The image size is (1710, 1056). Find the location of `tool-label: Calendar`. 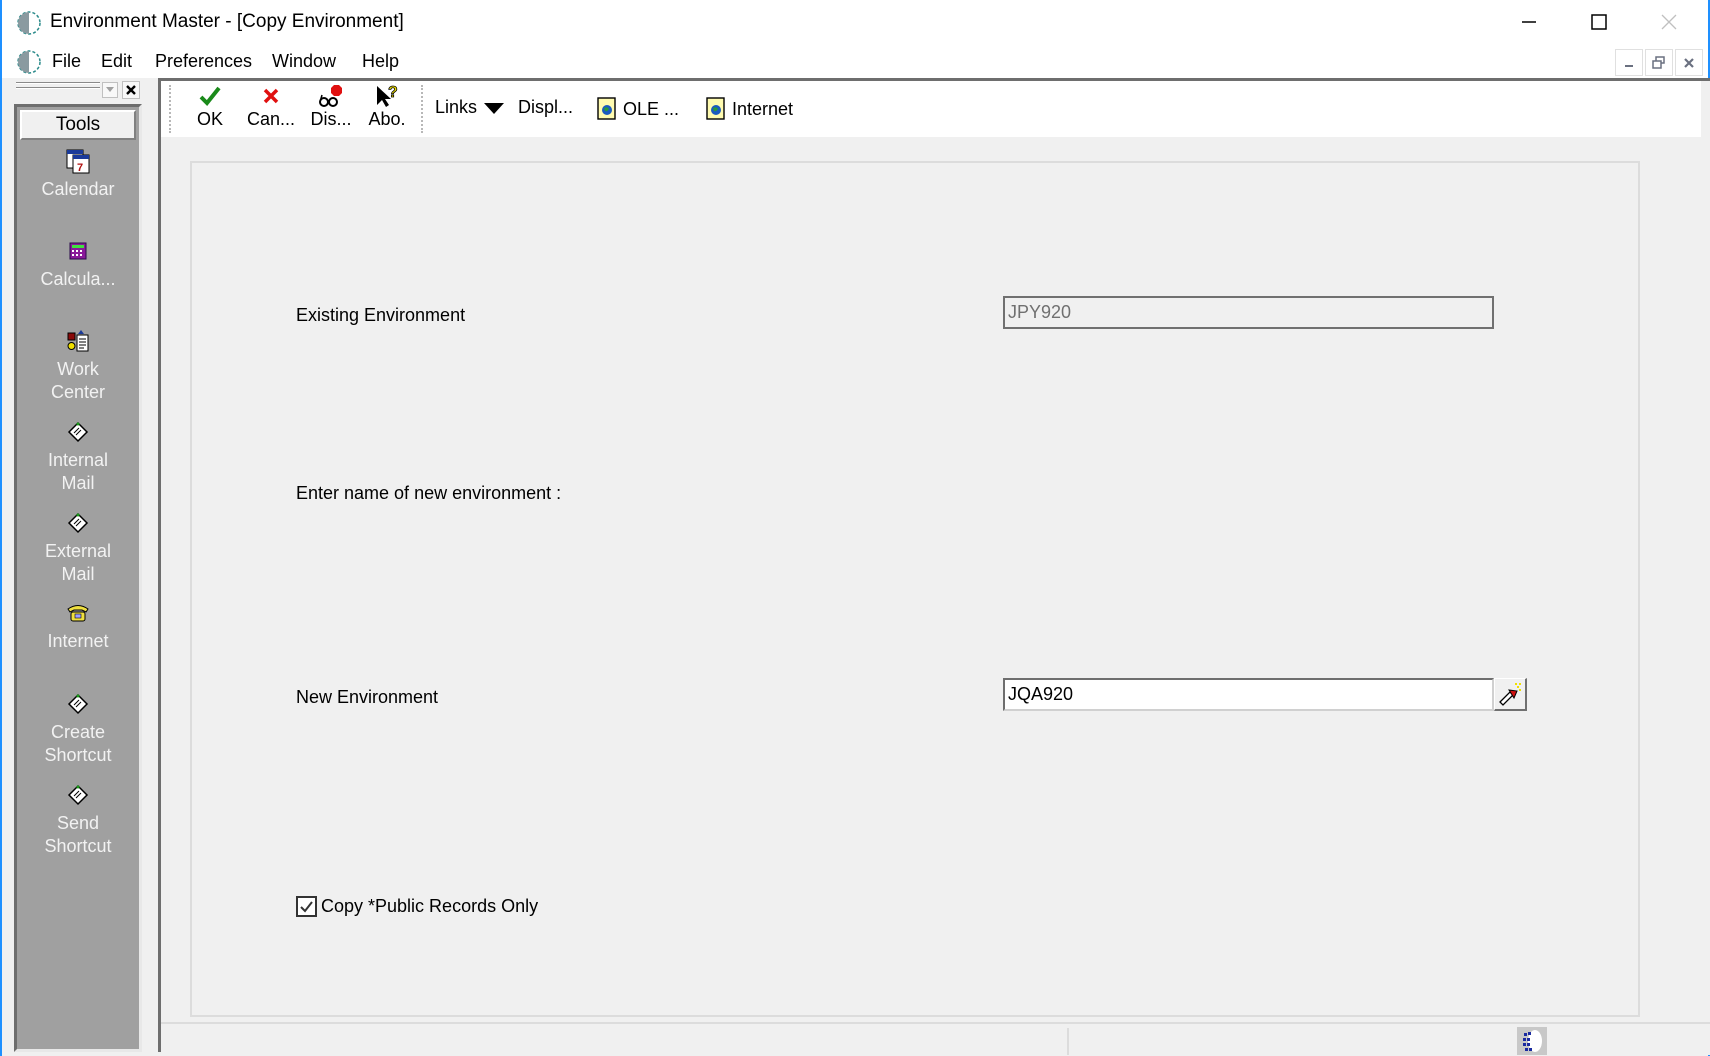

tool-label: Calendar is located at coordinates (78, 189).